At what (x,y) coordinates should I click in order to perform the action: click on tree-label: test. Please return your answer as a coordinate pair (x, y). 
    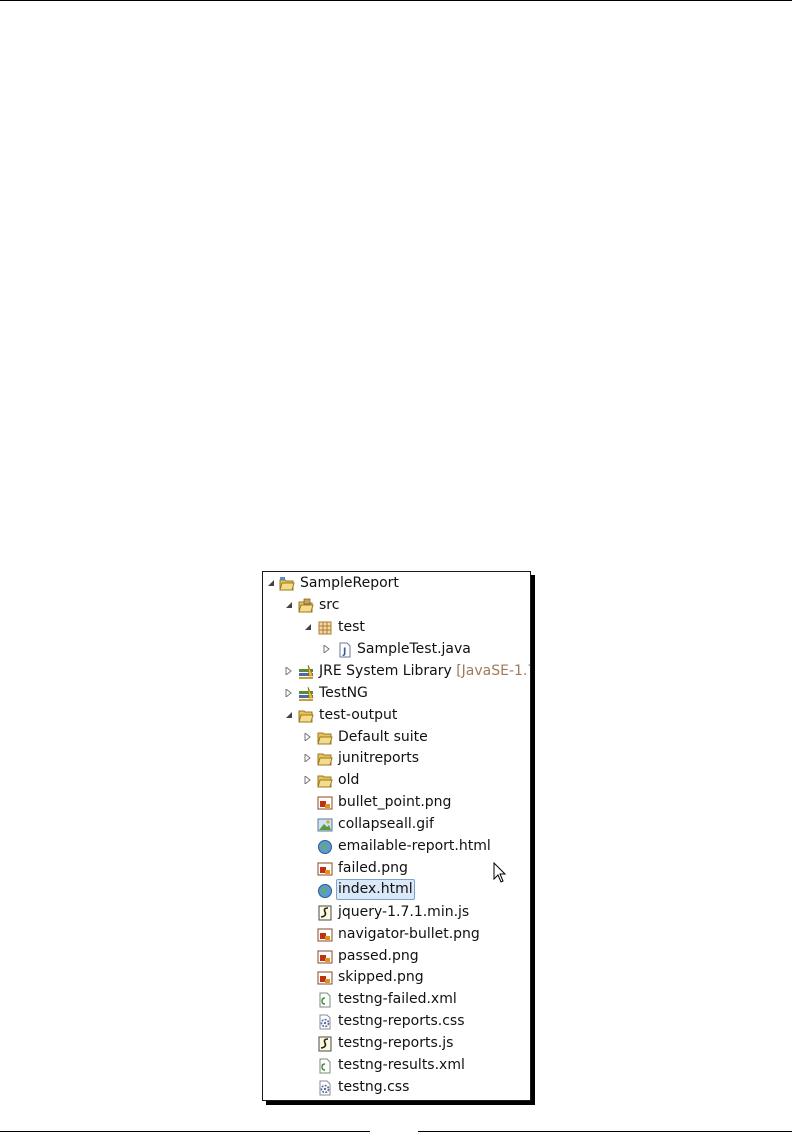
    Looking at the image, I should click on (351, 627).